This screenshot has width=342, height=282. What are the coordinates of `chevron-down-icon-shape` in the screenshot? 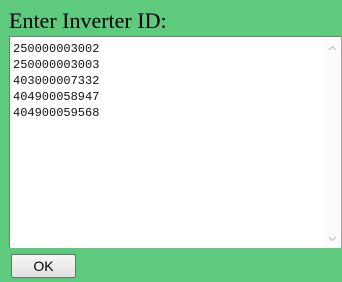 It's located at (332, 238).